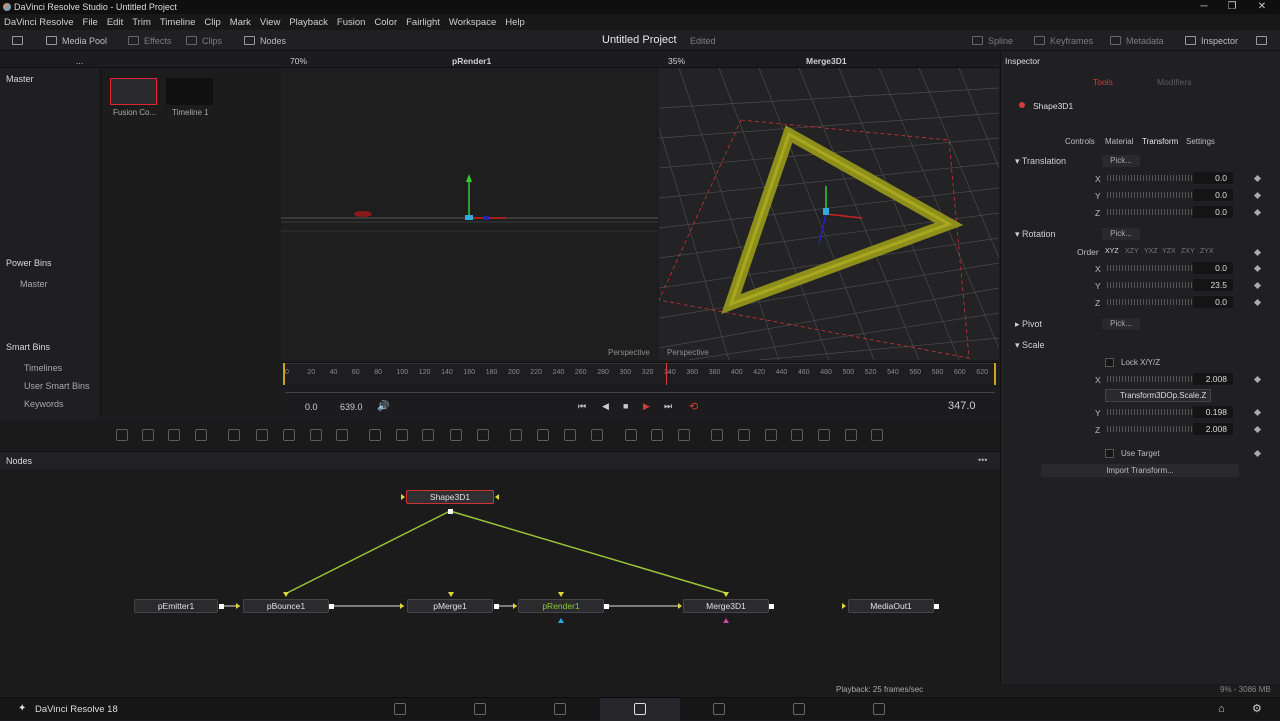 The image size is (1280, 721). What do you see at coordinates (561, 606) in the screenshot?
I see `node-prender: pRender1` at bounding box center [561, 606].